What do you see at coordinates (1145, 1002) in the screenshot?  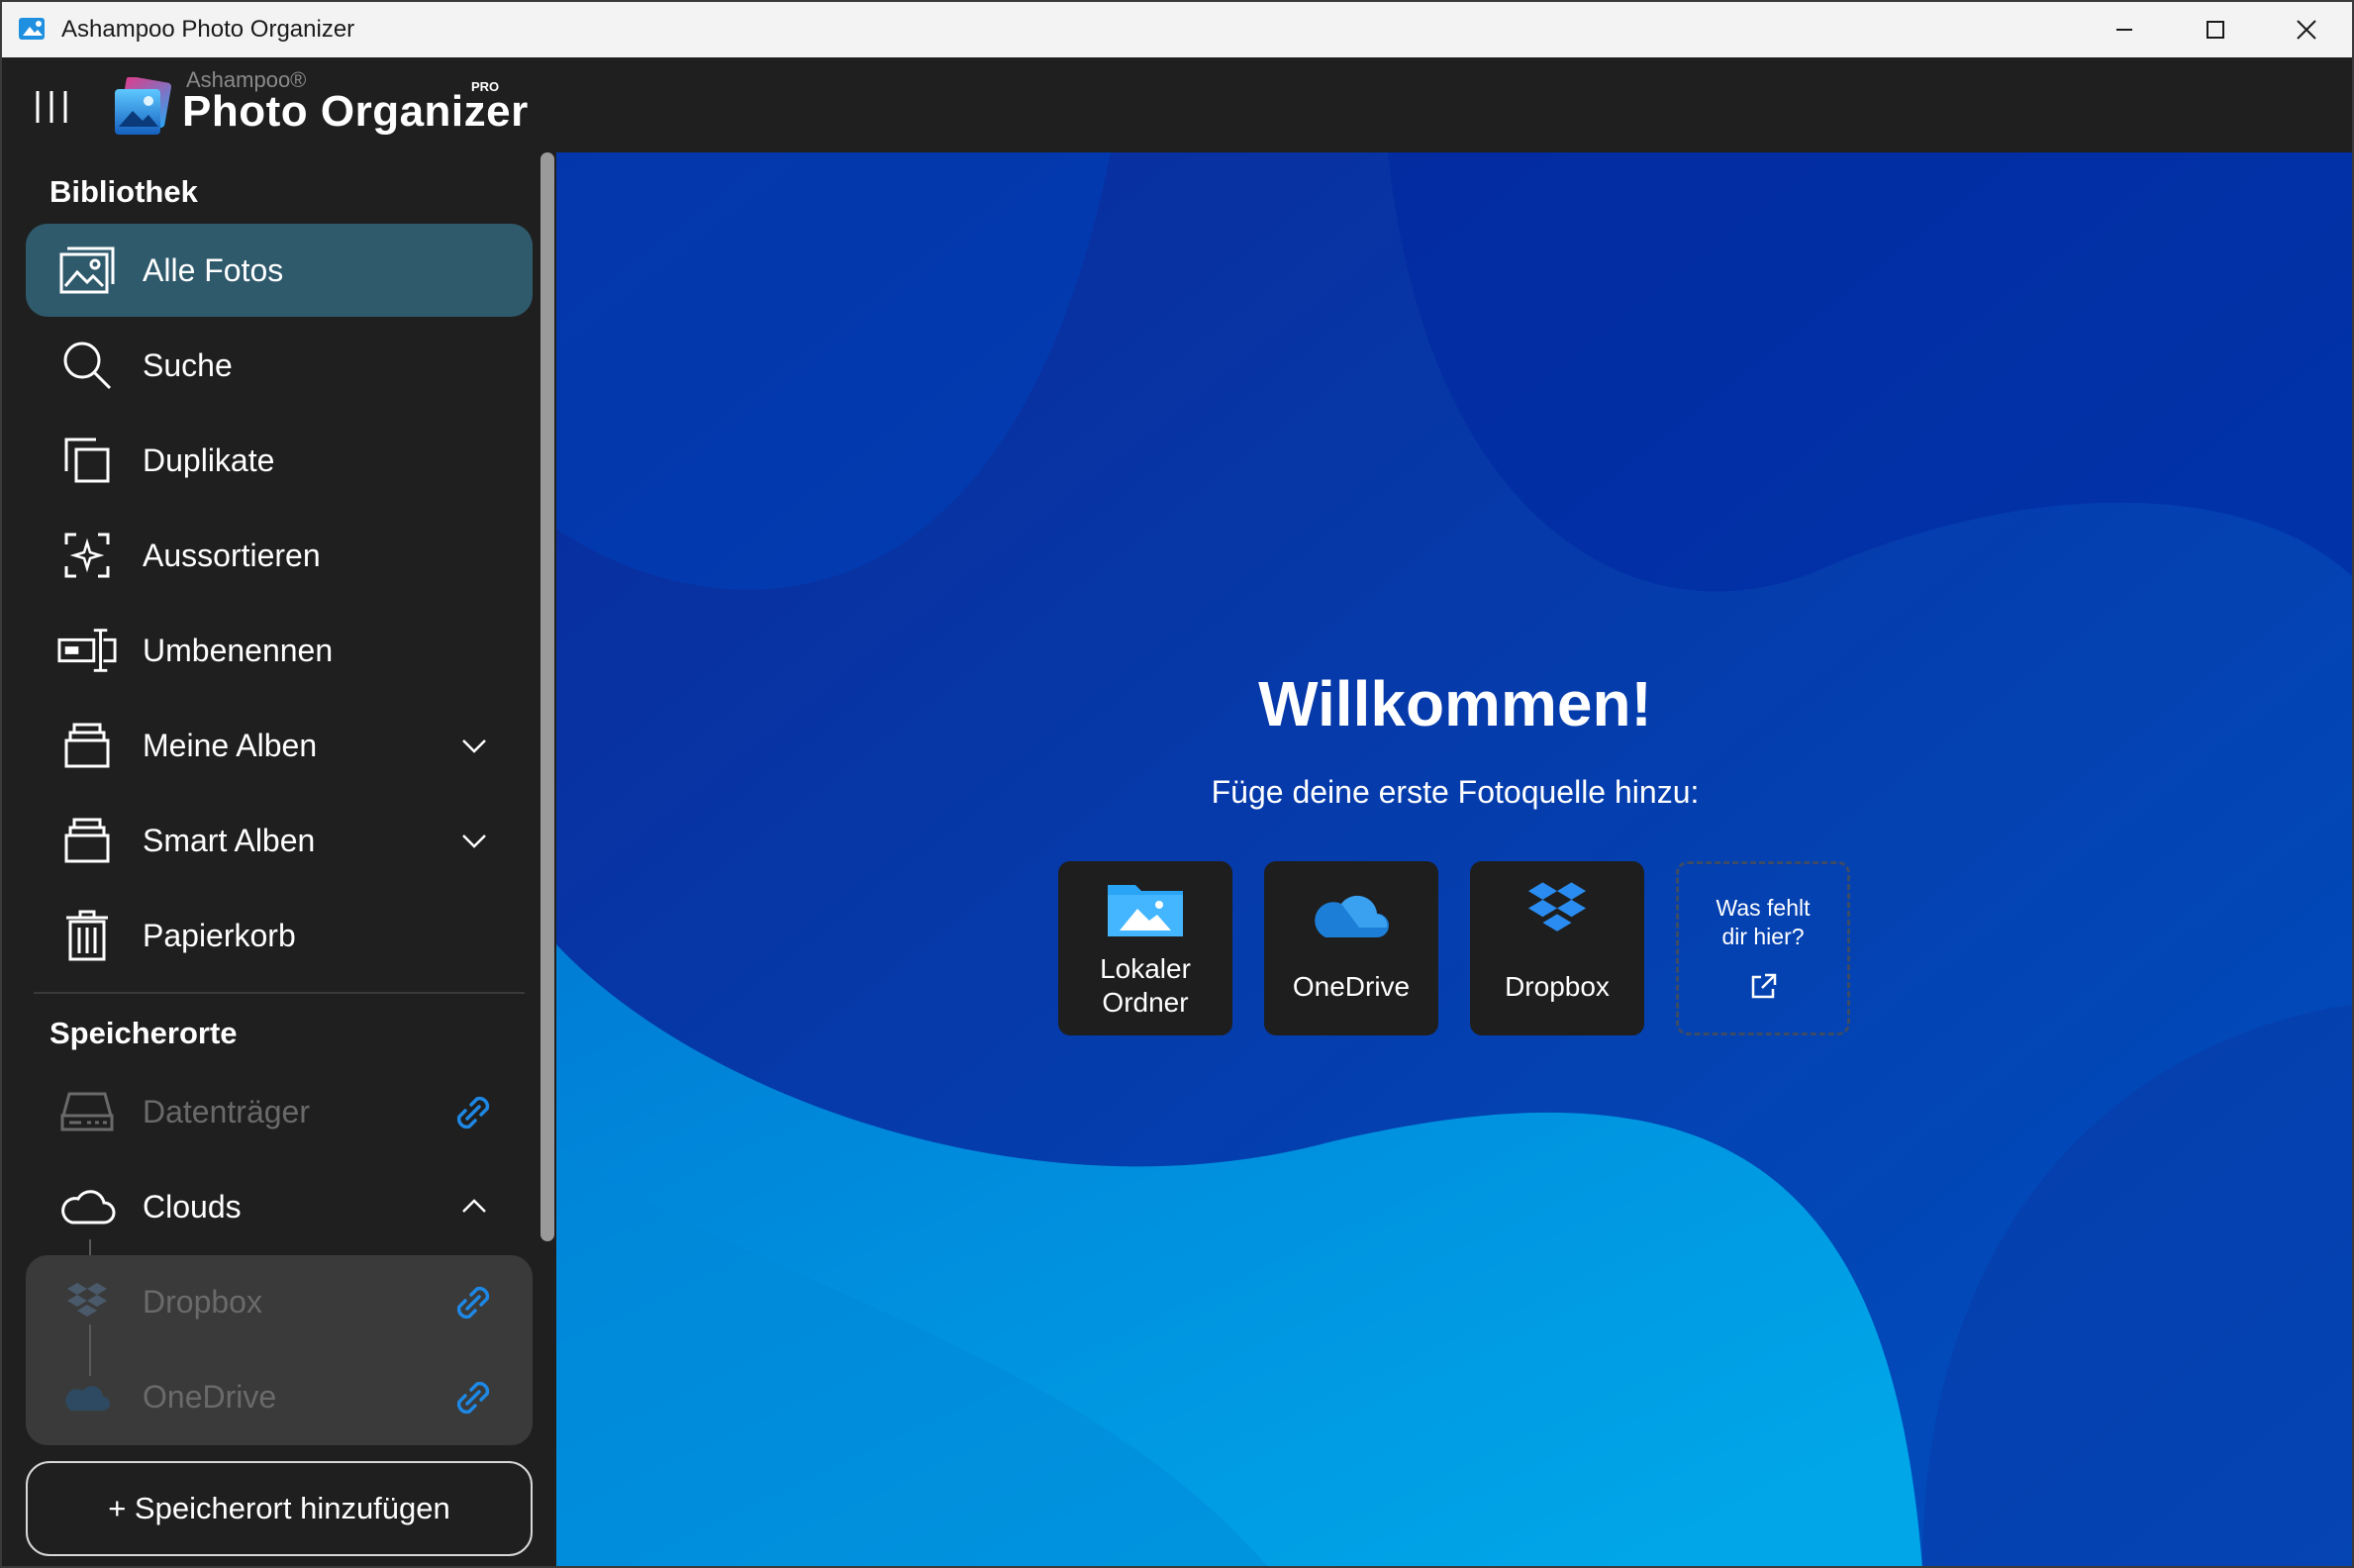 I see `tile-label-line2: Ordner` at bounding box center [1145, 1002].